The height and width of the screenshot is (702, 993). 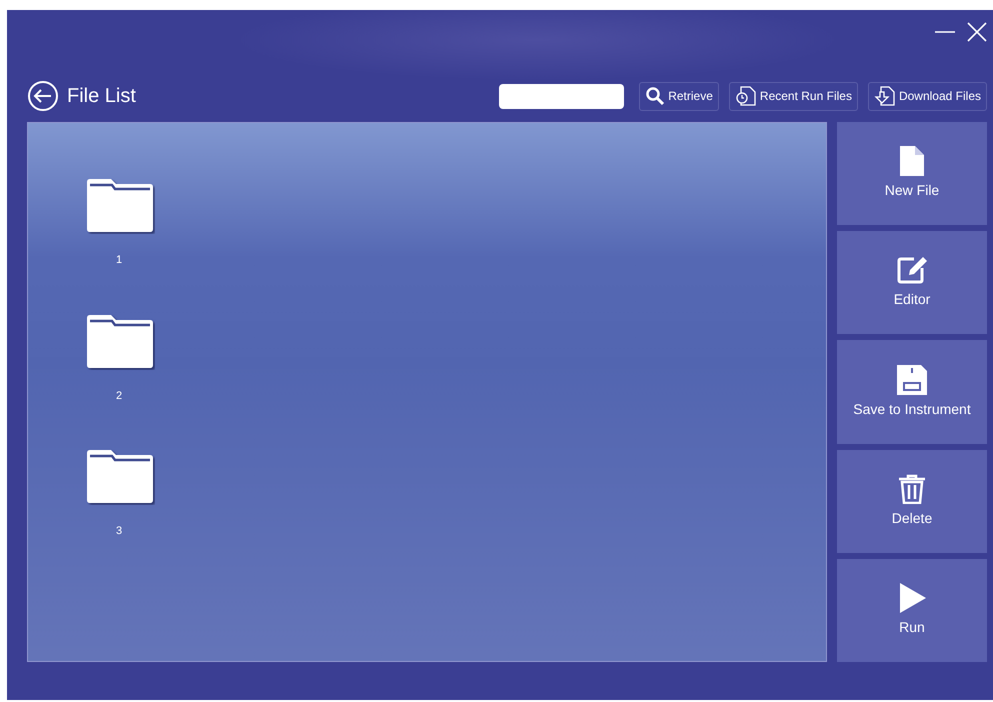 What do you see at coordinates (945, 32) in the screenshot?
I see `minimize-icon` at bounding box center [945, 32].